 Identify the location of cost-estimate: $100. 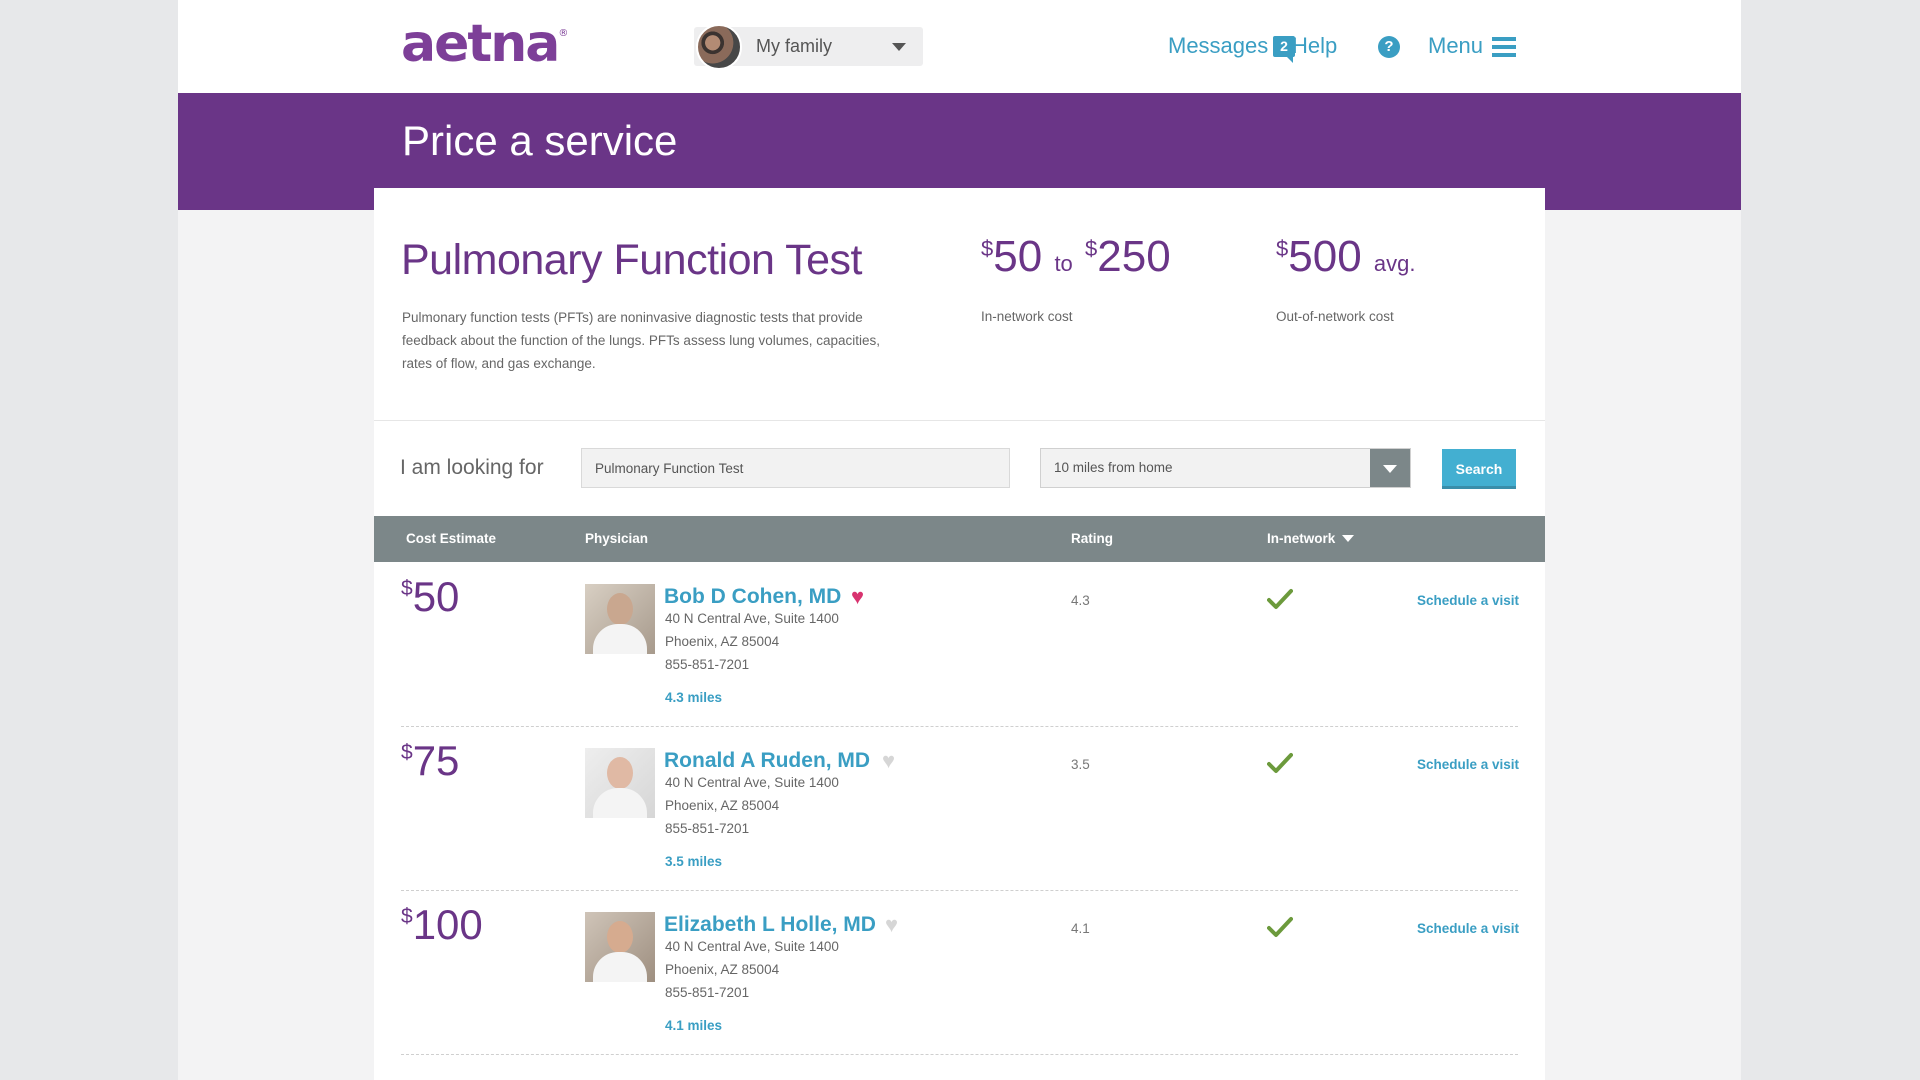
(442, 925).